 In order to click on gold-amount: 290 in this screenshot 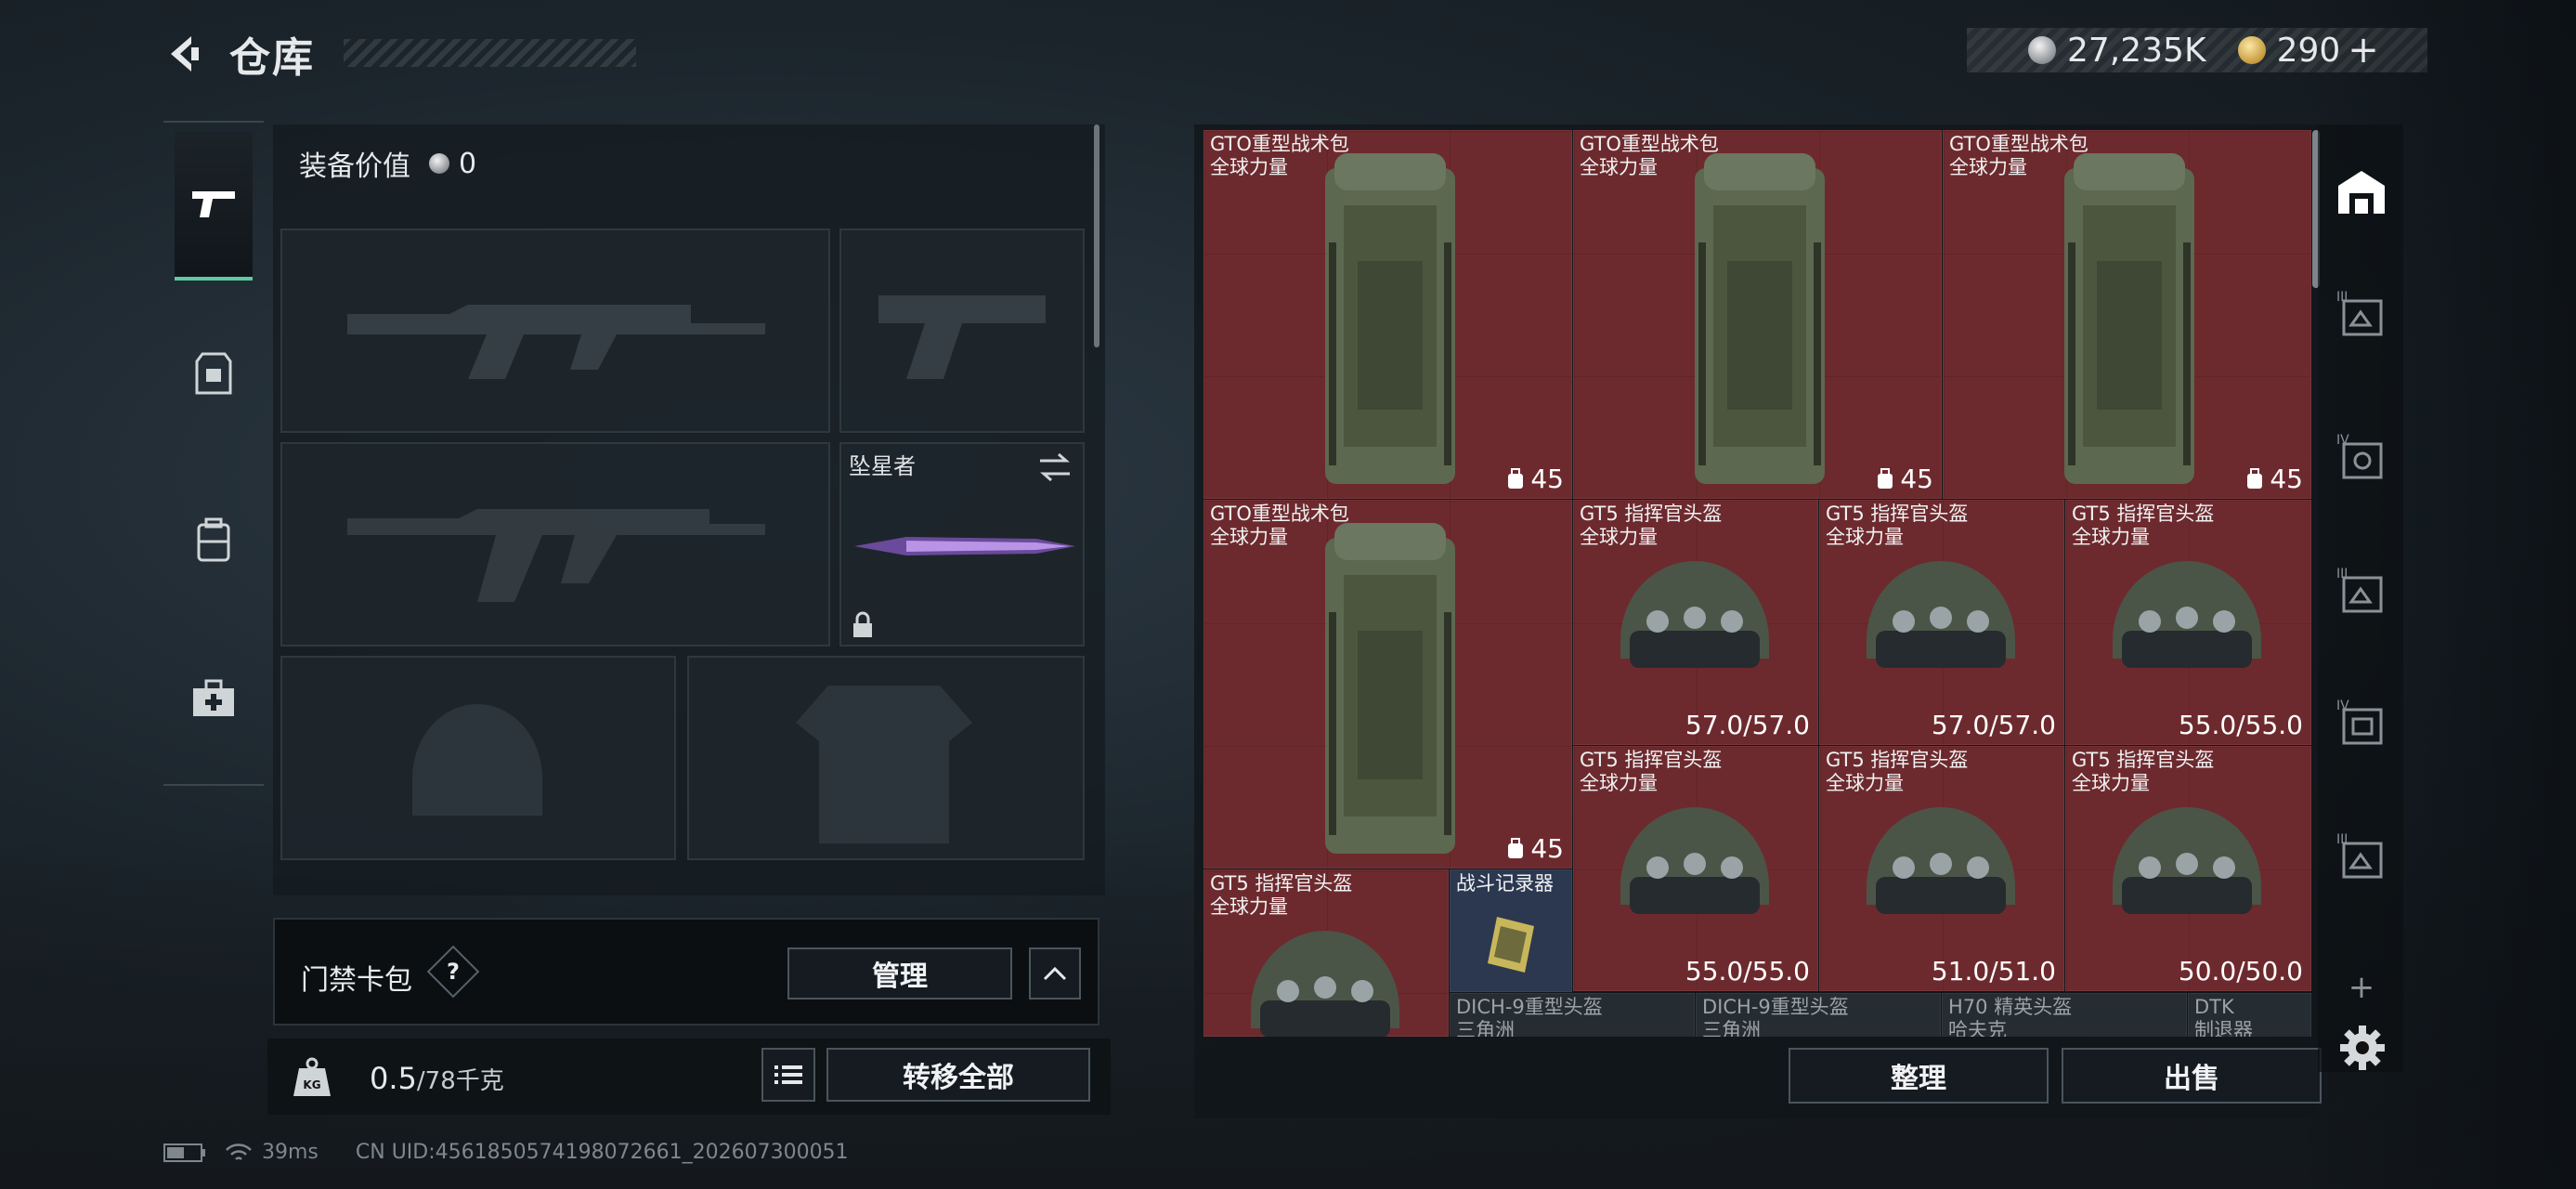, I will do `click(2308, 51)`.